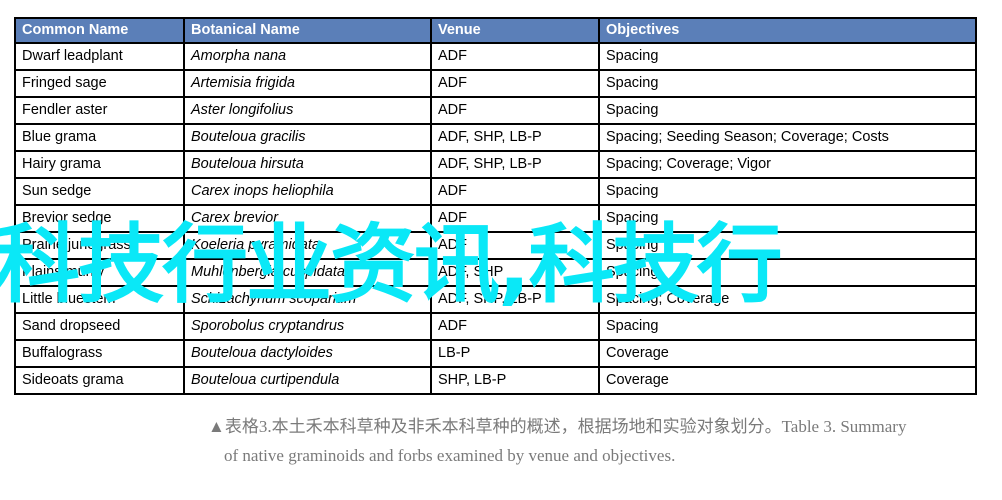 The width and height of the screenshot is (1002, 500). Describe the element at coordinates (99, 272) in the screenshot. I see `cell-common-name: Plains muhly` at that location.